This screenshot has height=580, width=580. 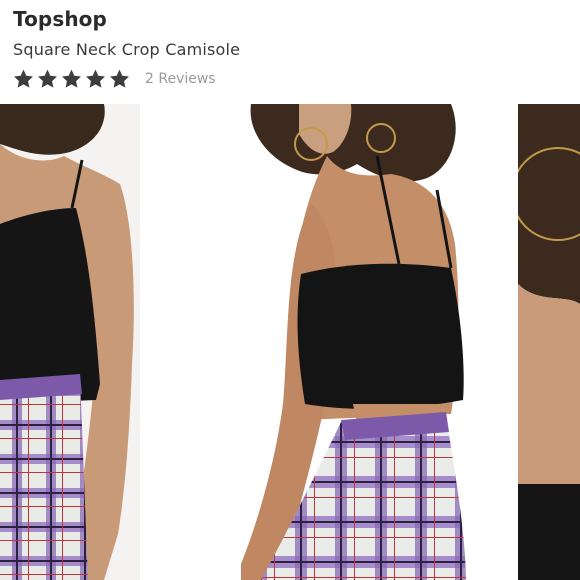 What do you see at coordinates (60, 19) in the screenshot?
I see `brand-name: Topshop` at bounding box center [60, 19].